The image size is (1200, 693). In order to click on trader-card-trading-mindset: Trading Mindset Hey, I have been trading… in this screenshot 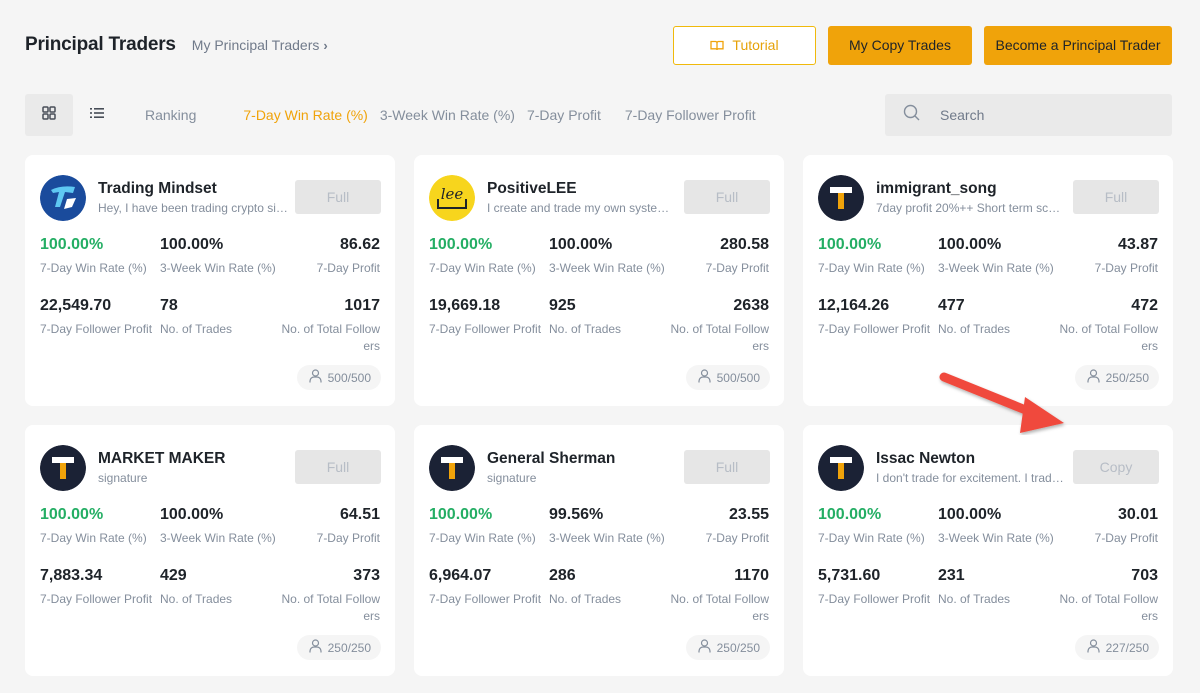, I will do `click(210, 280)`.